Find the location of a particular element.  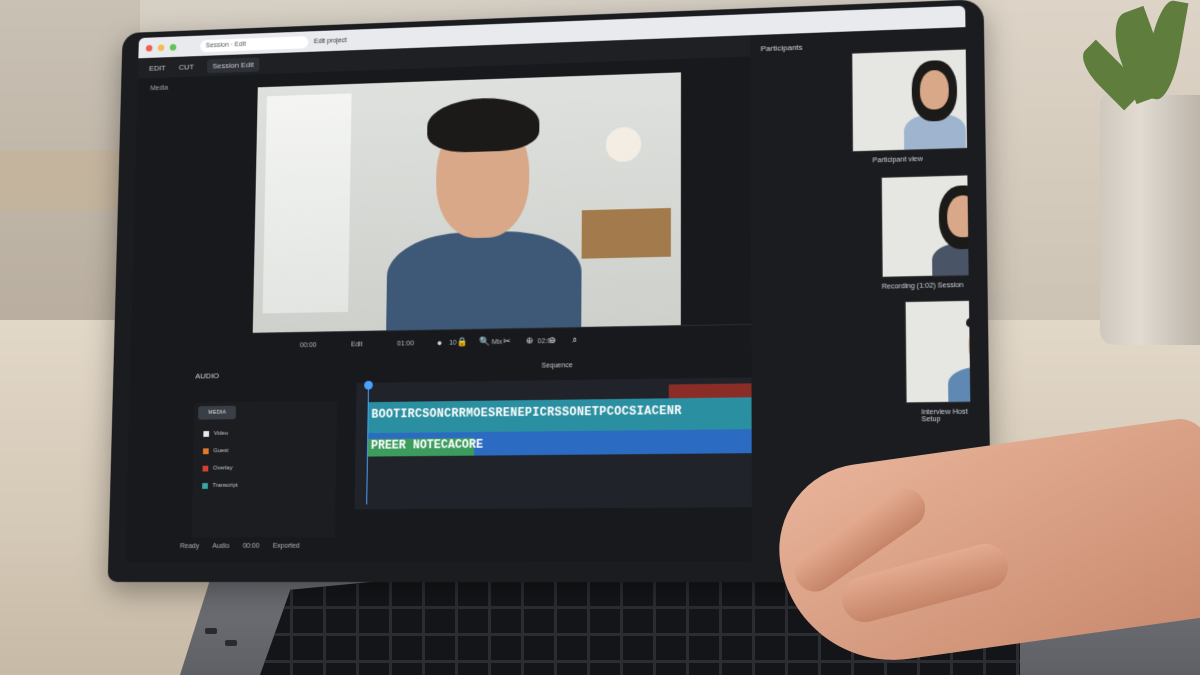

viewer-lamp is located at coordinates (623, 144).